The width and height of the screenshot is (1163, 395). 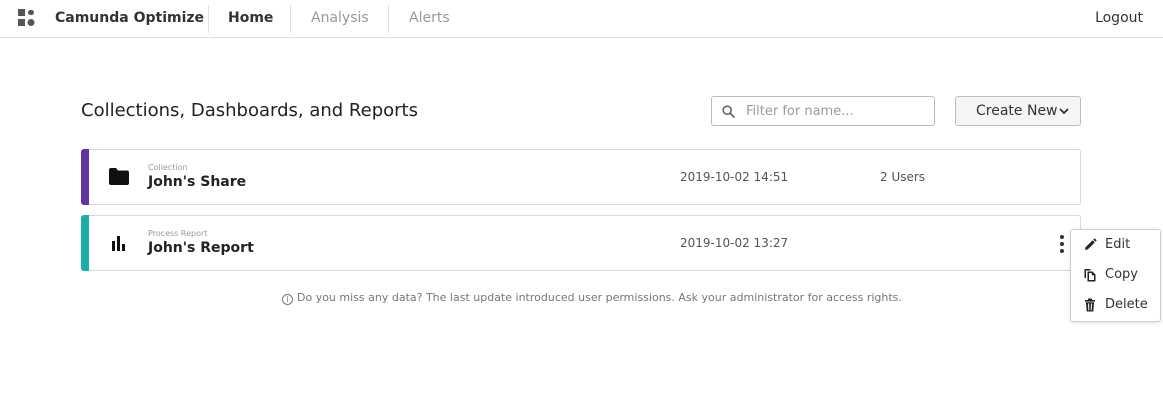 What do you see at coordinates (429, 18) in the screenshot?
I see `nav-tab-alerts: Alerts` at bounding box center [429, 18].